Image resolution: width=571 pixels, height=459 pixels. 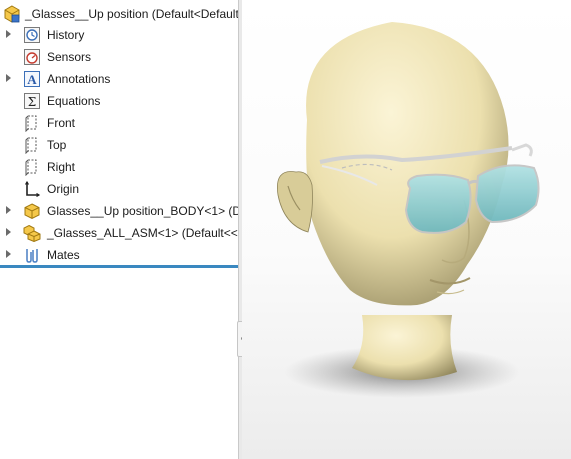 What do you see at coordinates (69, 57) in the screenshot?
I see `tree-item-label: Sensors` at bounding box center [69, 57].